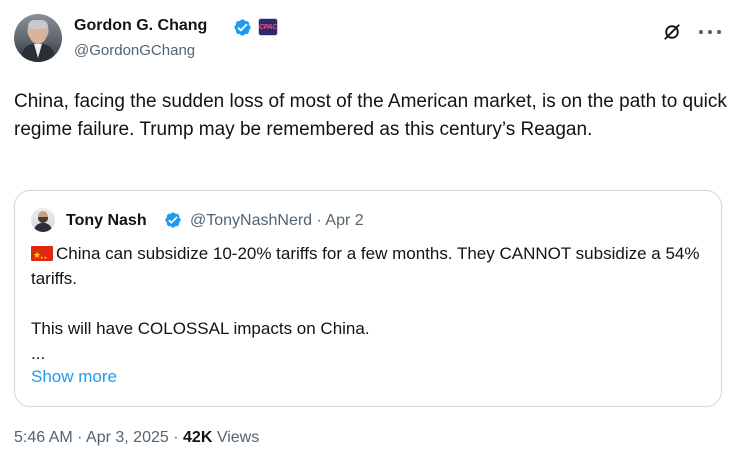 The image size is (737, 457). I want to click on quoted-author-avatar, so click(43, 220).